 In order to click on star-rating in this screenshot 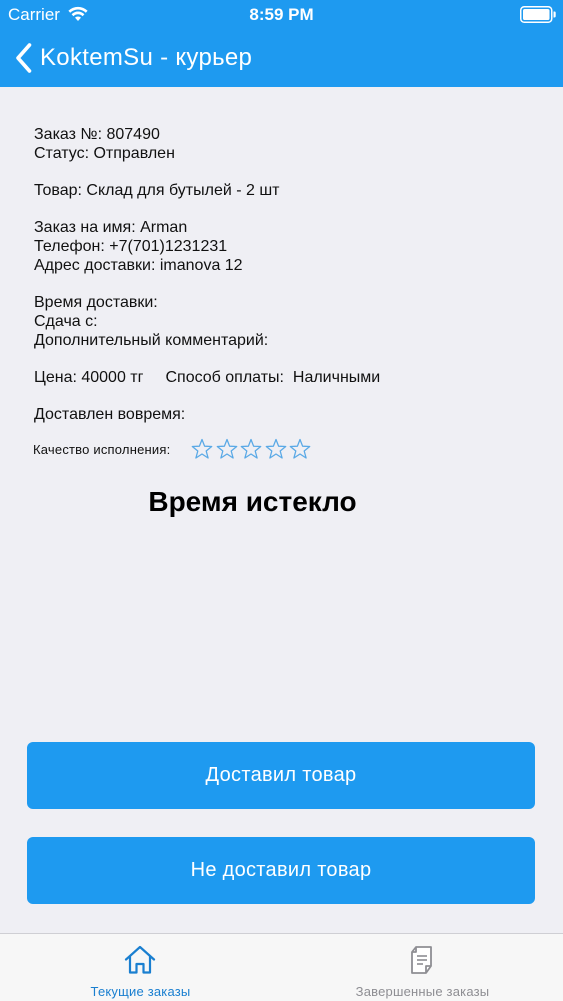, I will do `click(251, 449)`.